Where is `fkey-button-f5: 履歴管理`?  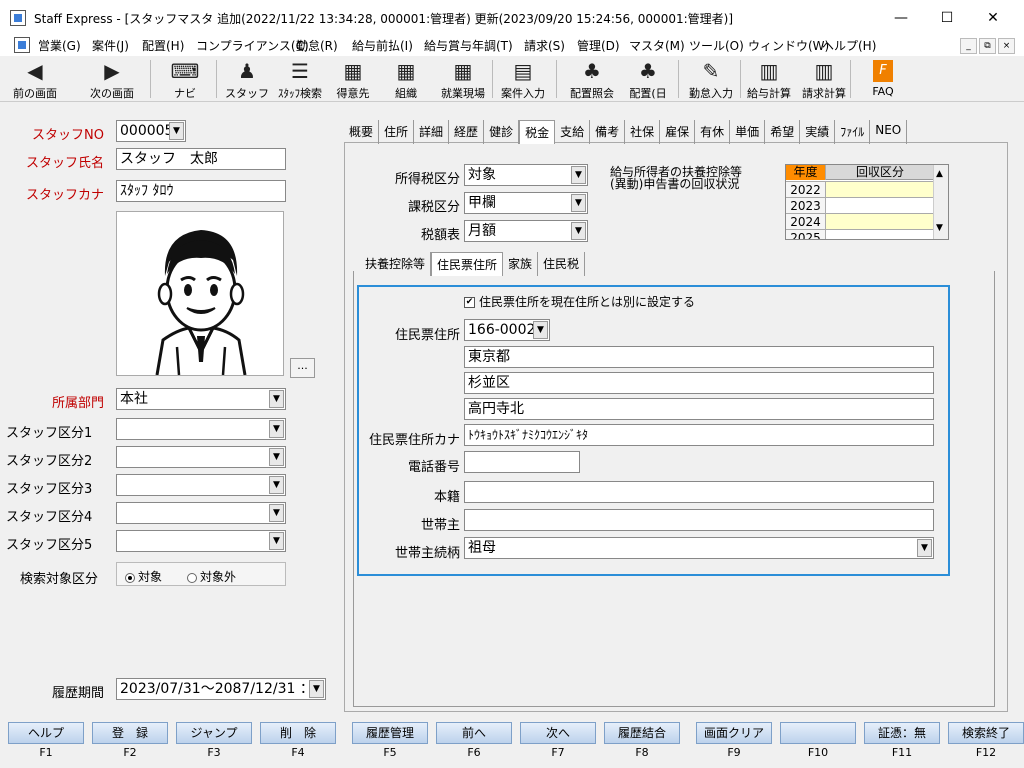 fkey-button-f5: 履歴管理 is located at coordinates (390, 733).